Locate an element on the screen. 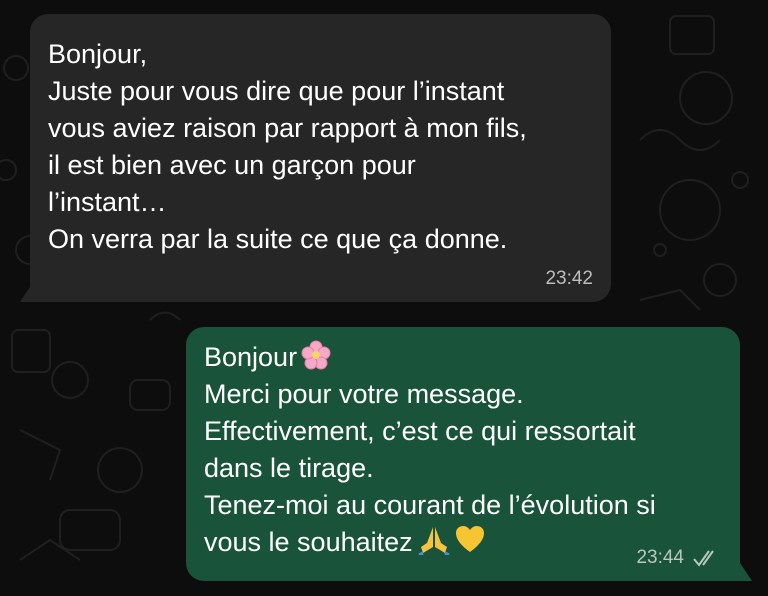  message-line: Bonjour, is located at coordinates (98, 54).